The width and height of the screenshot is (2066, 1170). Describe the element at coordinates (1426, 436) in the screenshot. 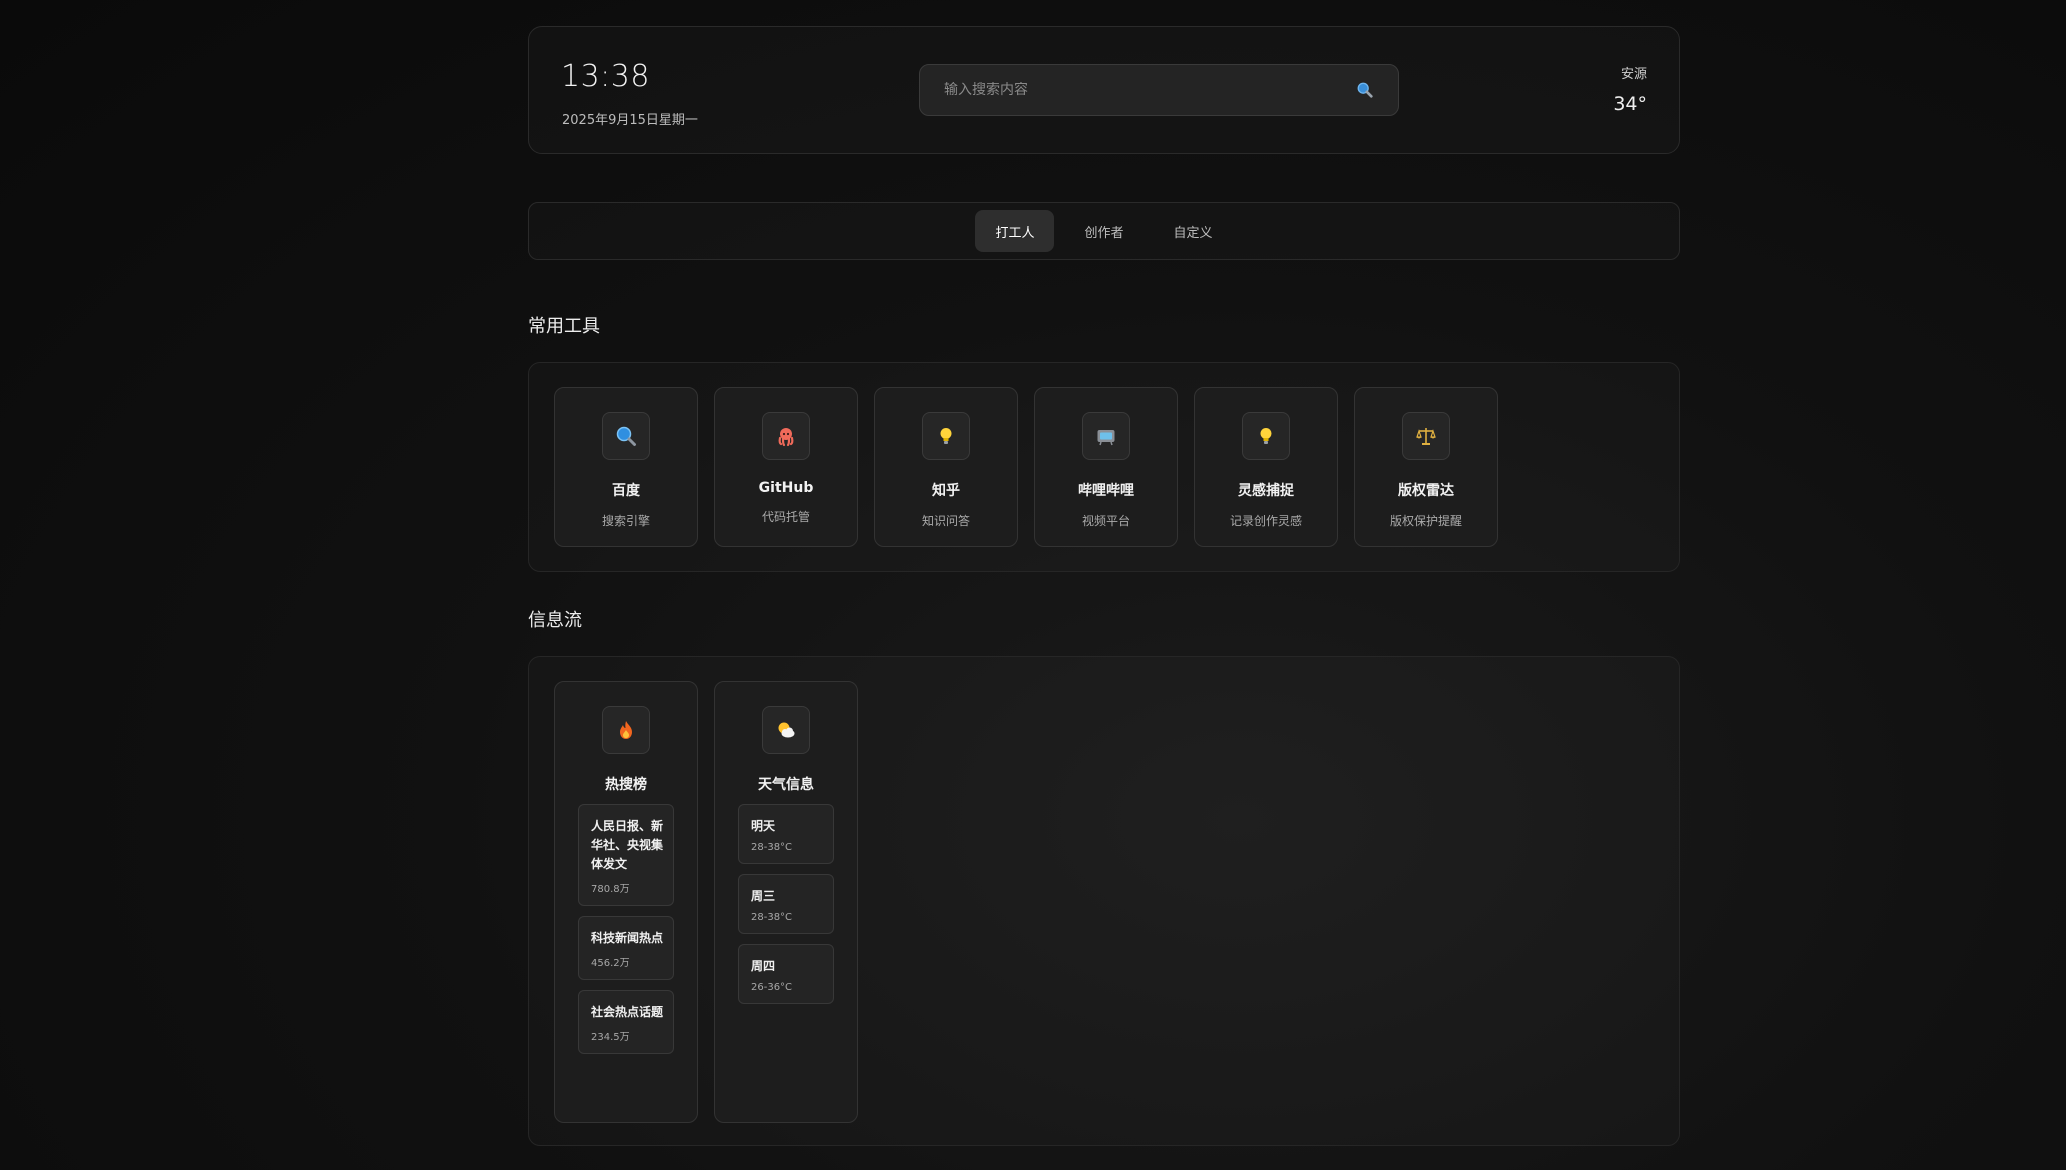

I see `scales-icon` at that location.